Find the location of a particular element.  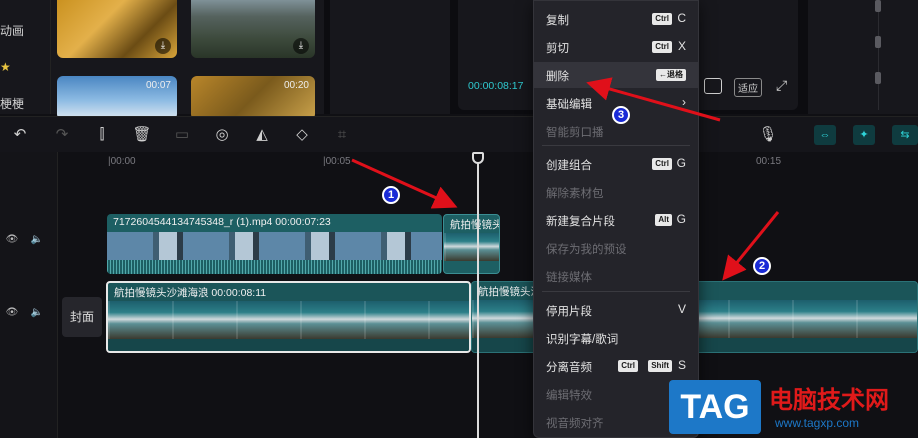

watermark-url: www.tagxp.com is located at coordinates (817, 423).